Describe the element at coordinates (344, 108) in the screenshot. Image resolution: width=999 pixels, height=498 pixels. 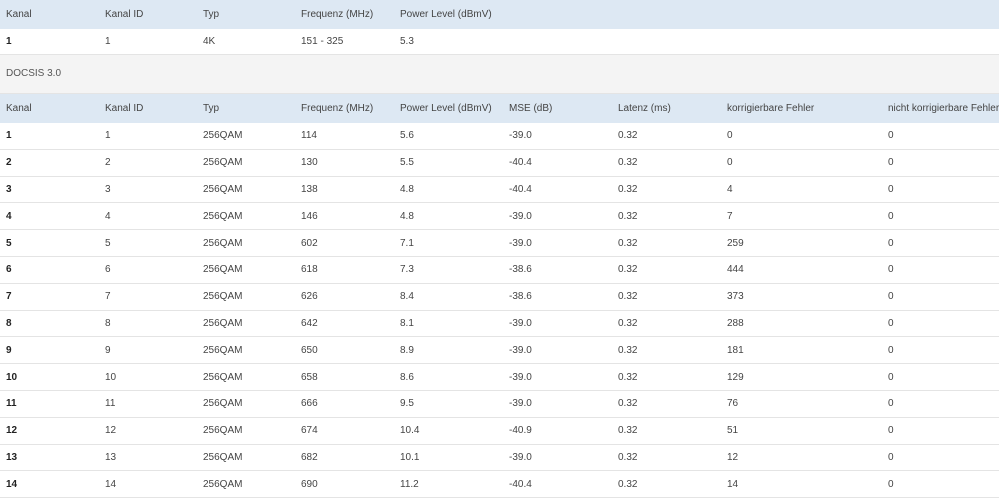
I see `column-header: Frequenz (MHz)` at that location.